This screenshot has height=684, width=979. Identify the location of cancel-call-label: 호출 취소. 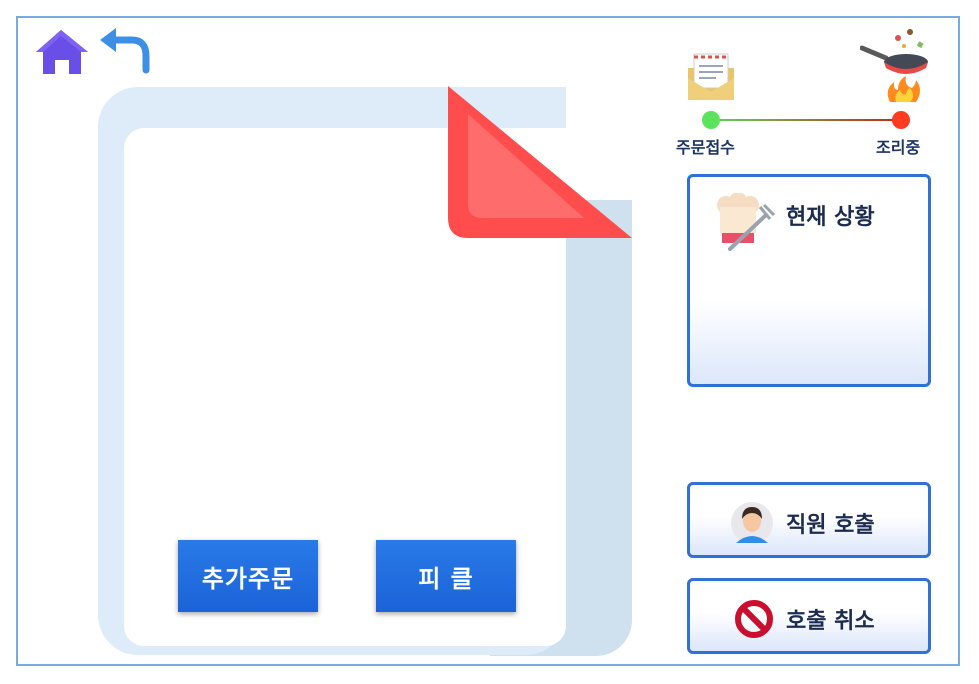
(830, 621).